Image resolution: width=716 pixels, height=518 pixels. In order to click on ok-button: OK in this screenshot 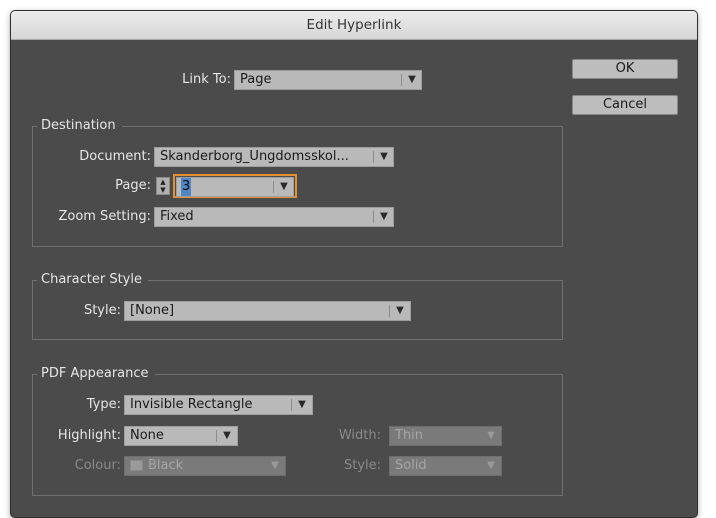, I will do `click(625, 69)`.